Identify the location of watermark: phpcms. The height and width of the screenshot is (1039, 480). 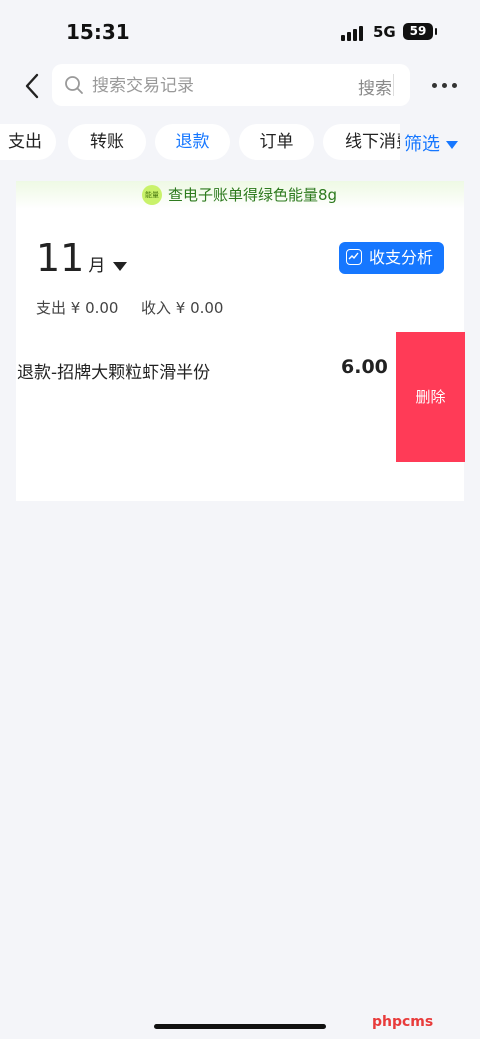
(403, 1022).